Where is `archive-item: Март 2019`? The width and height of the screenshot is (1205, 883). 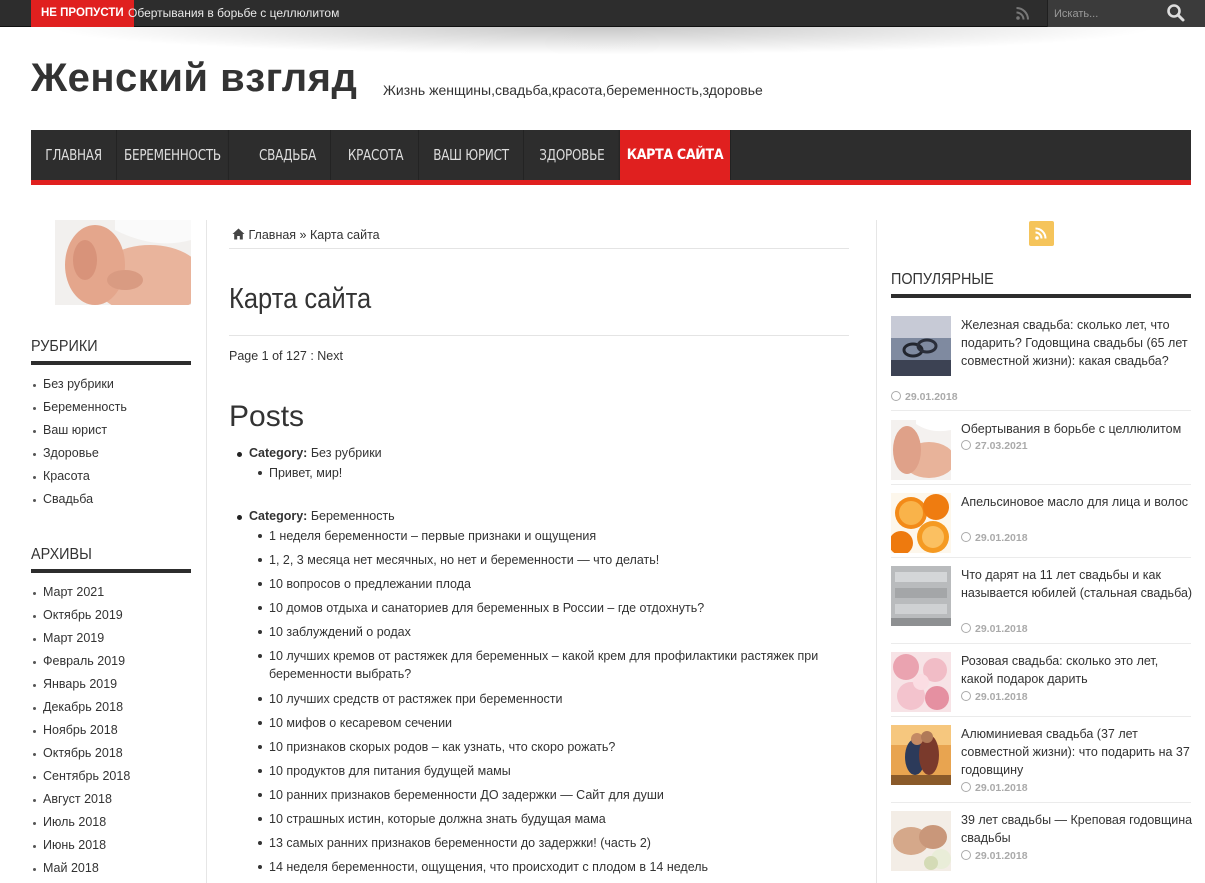
archive-item: Март 2019 is located at coordinates (80, 638).